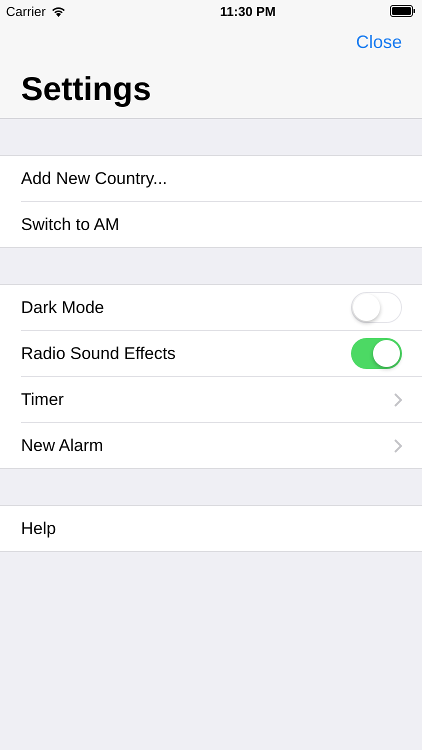  What do you see at coordinates (379, 42) in the screenshot?
I see `close-button: Close` at bounding box center [379, 42].